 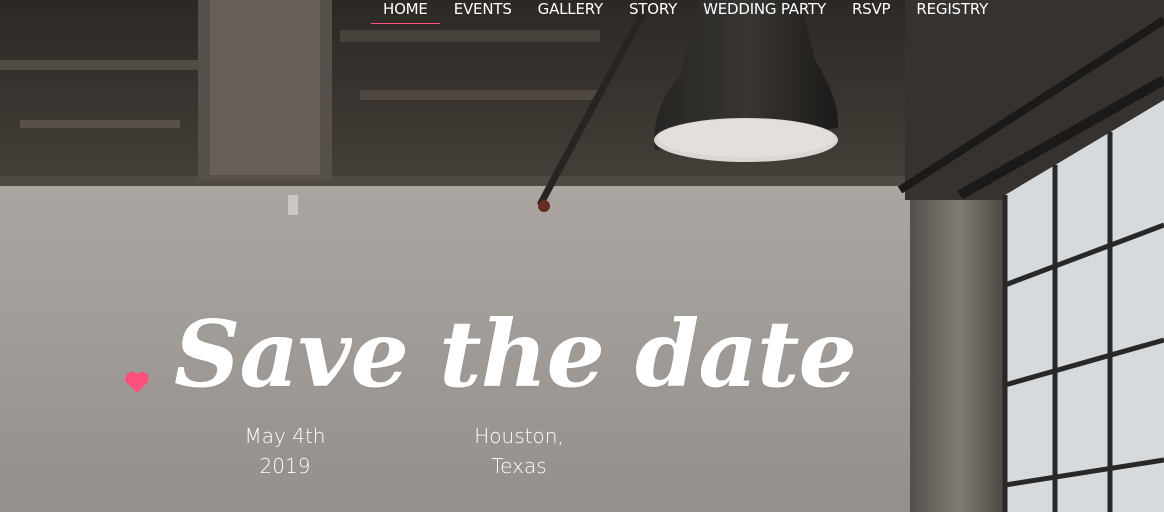 I want to click on save-the-date-title: Save the date, so click(x=515, y=354).